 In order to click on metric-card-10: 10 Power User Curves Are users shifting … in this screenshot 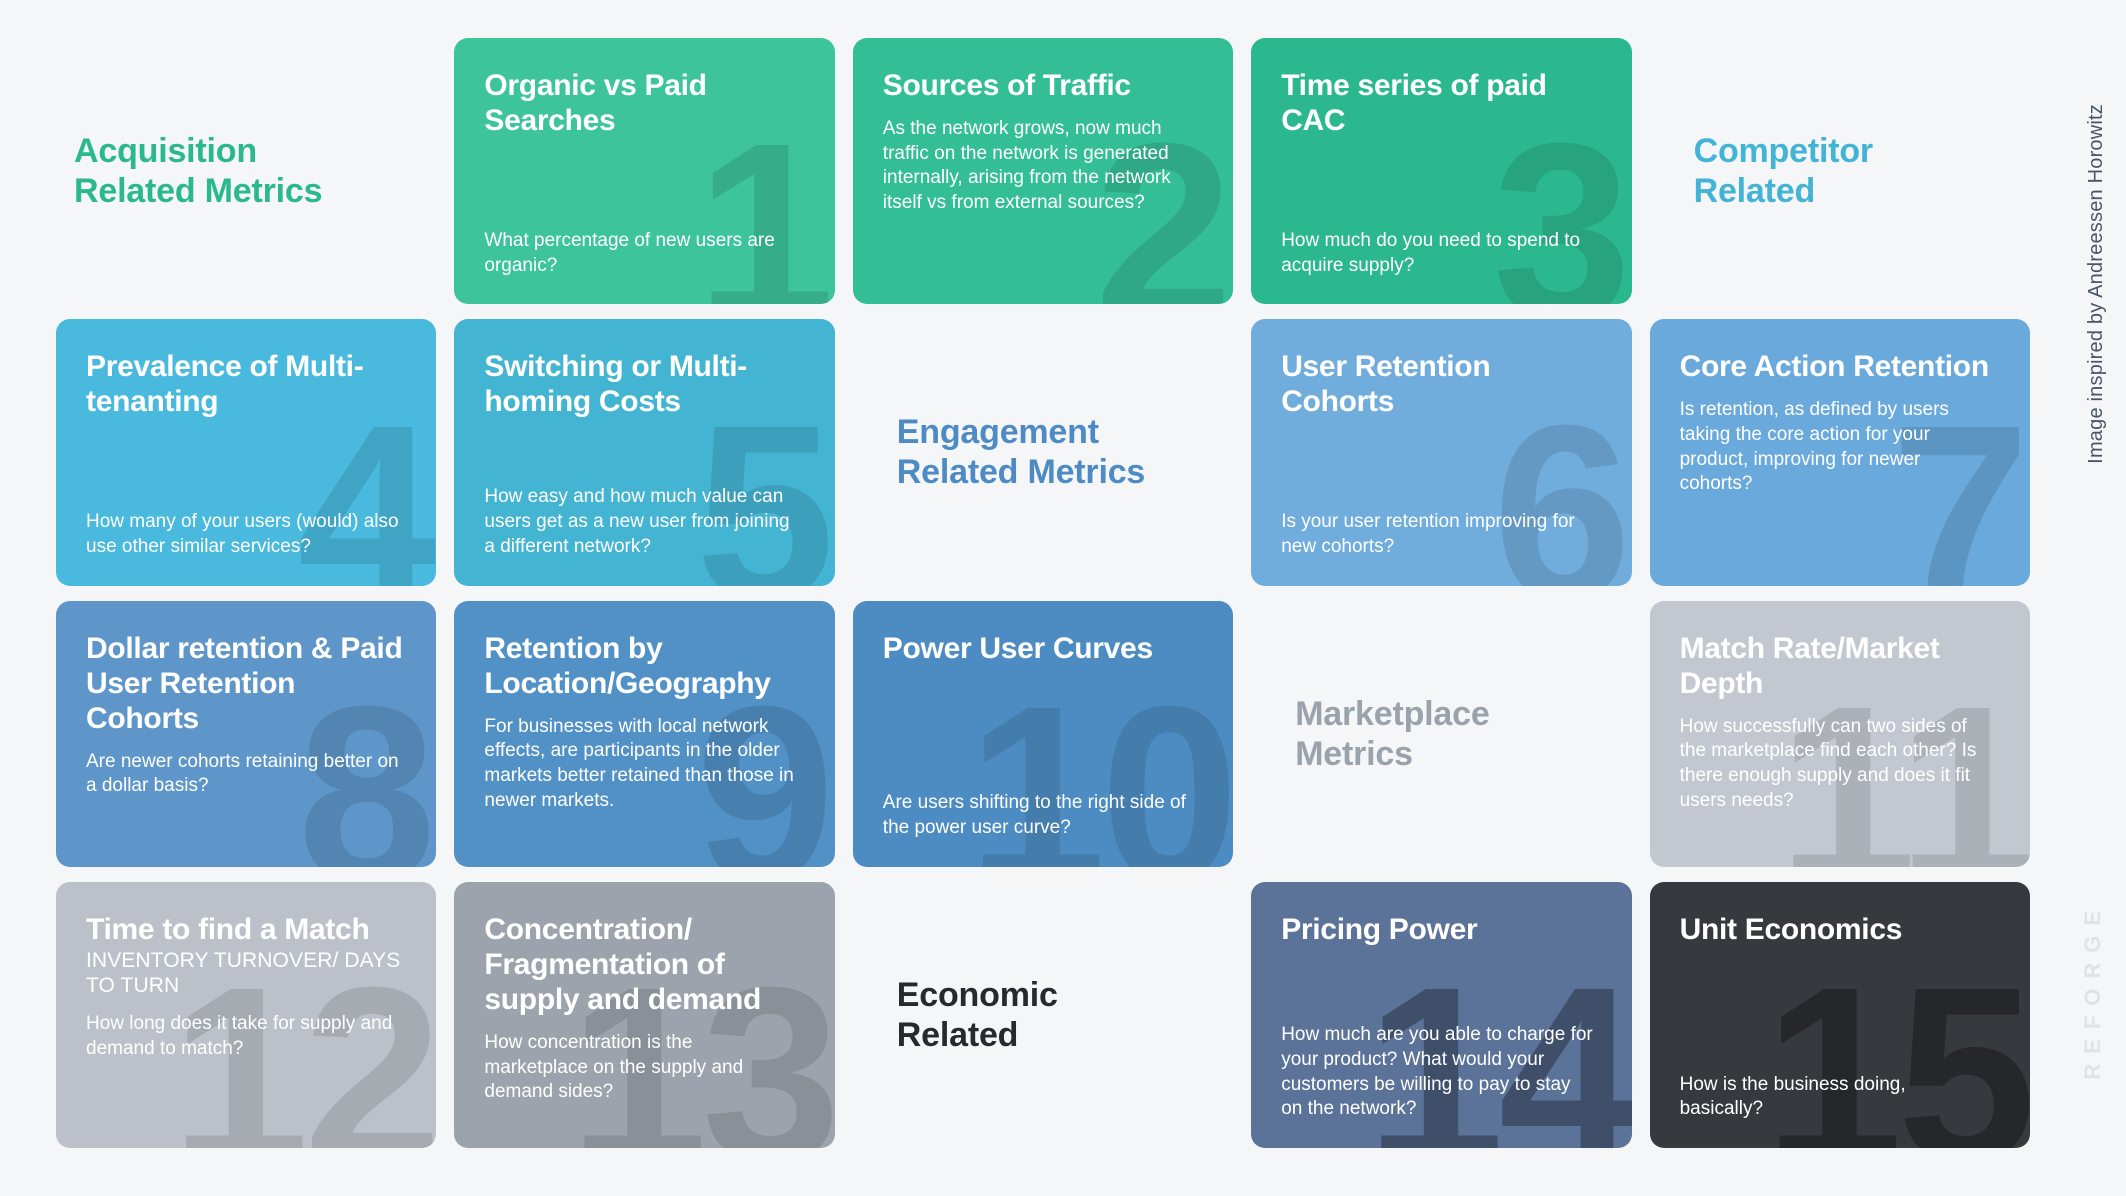, I will do `click(1043, 733)`.